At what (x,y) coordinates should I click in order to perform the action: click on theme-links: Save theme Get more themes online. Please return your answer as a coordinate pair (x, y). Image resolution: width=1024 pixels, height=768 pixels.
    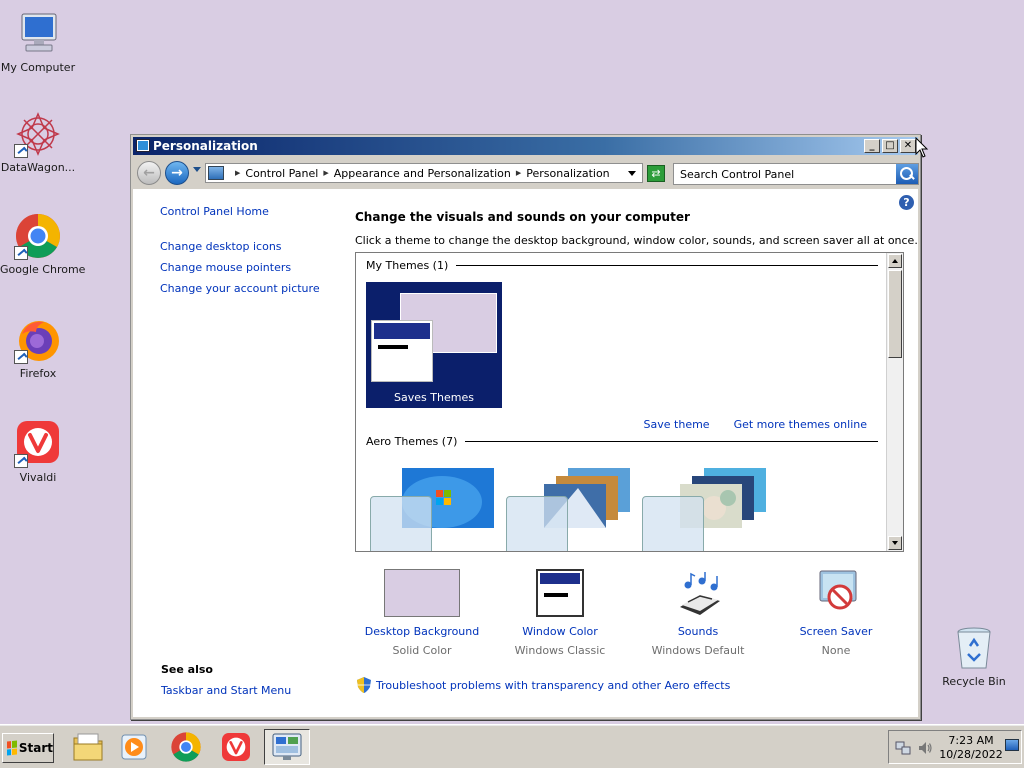
    Looking at the image, I should click on (755, 424).